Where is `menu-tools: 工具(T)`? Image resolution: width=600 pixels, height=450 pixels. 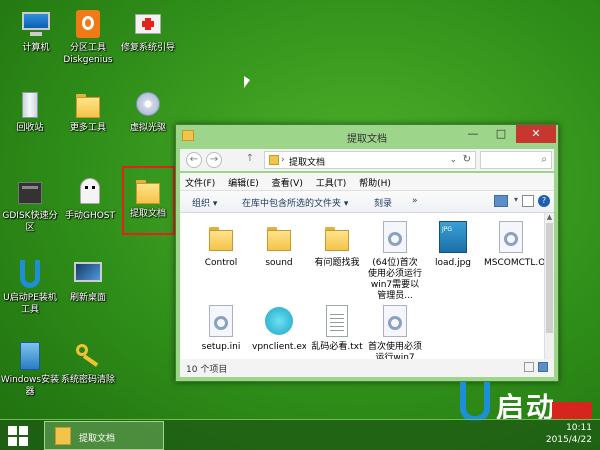
menu-tools: 工具(T) is located at coordinates (331, 182).